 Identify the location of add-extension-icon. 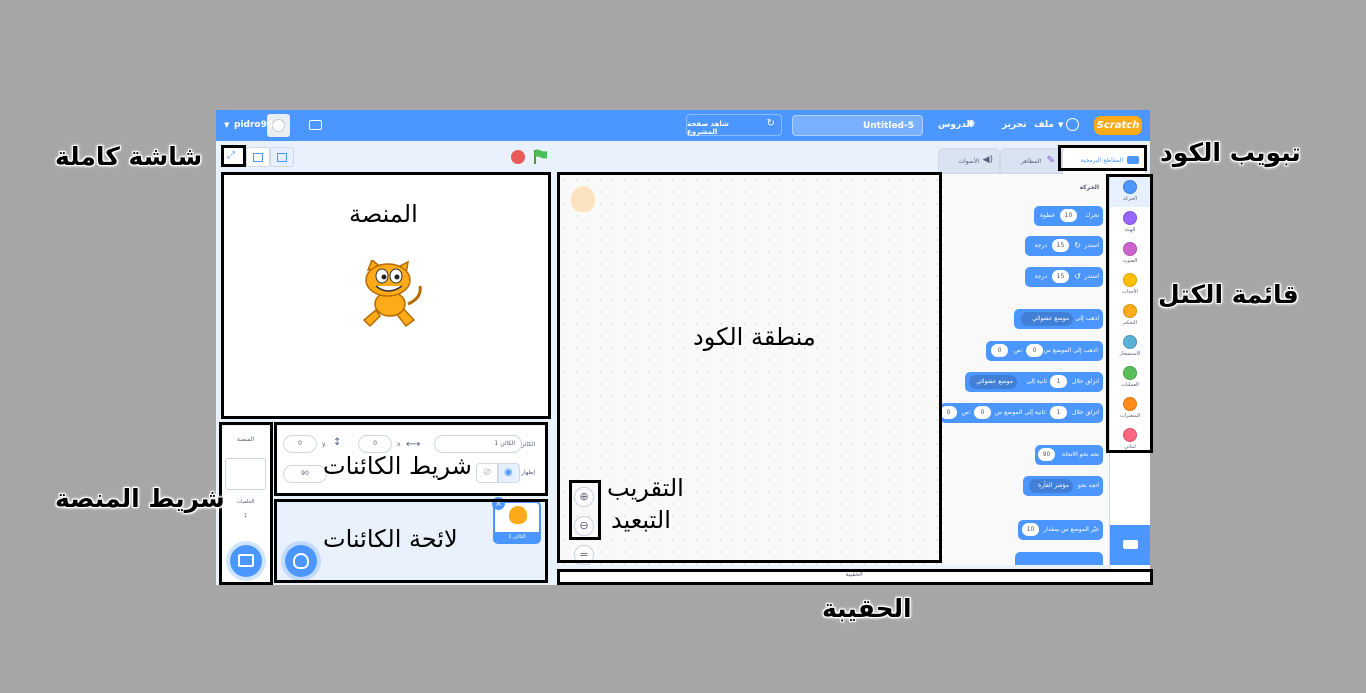
(1130, 544).